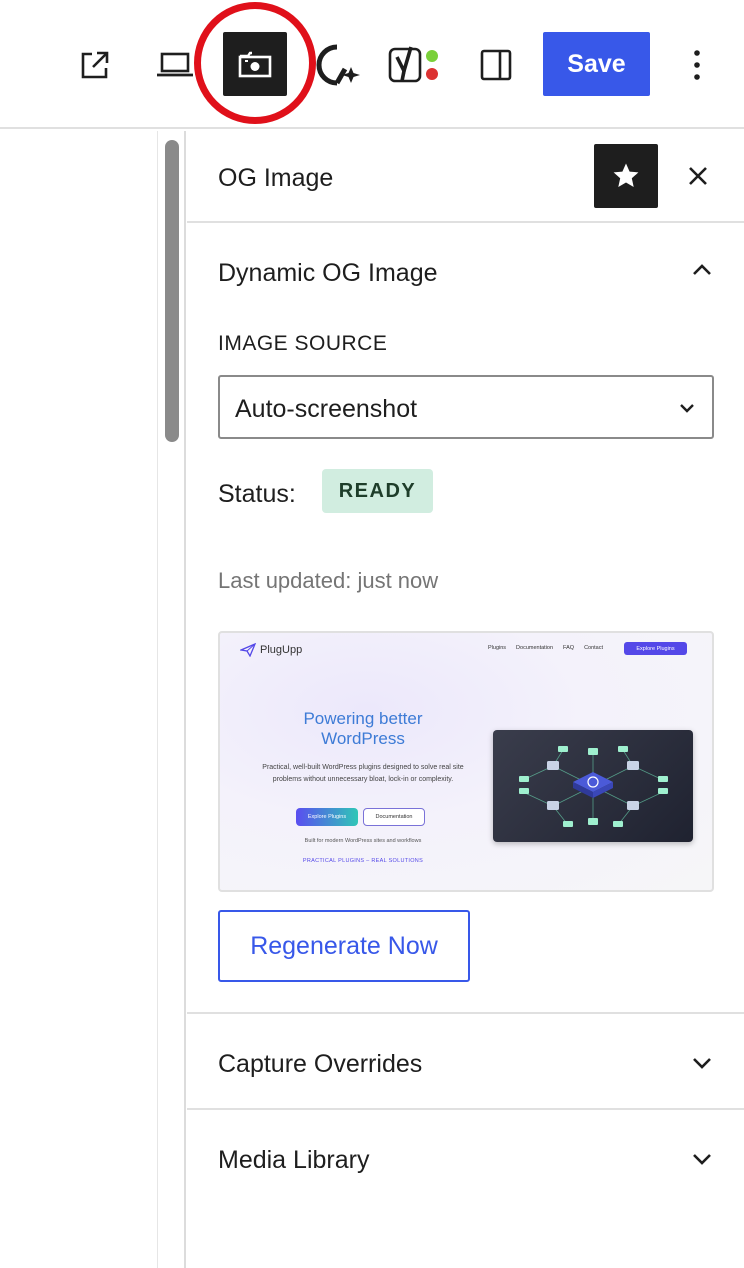 The width and height of the screenshot is (744, 1268). I want to click on sidebar-title: OG Image, so click(276, 178).